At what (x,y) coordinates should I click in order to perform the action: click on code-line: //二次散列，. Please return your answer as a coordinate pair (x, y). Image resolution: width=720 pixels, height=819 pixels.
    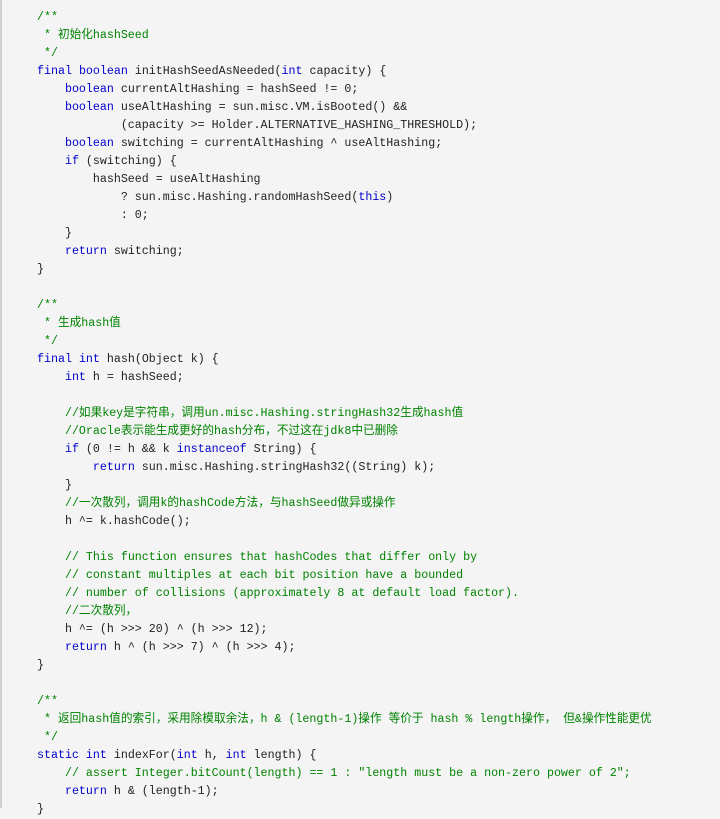
    Looking at the image, I should click on (344, 612).